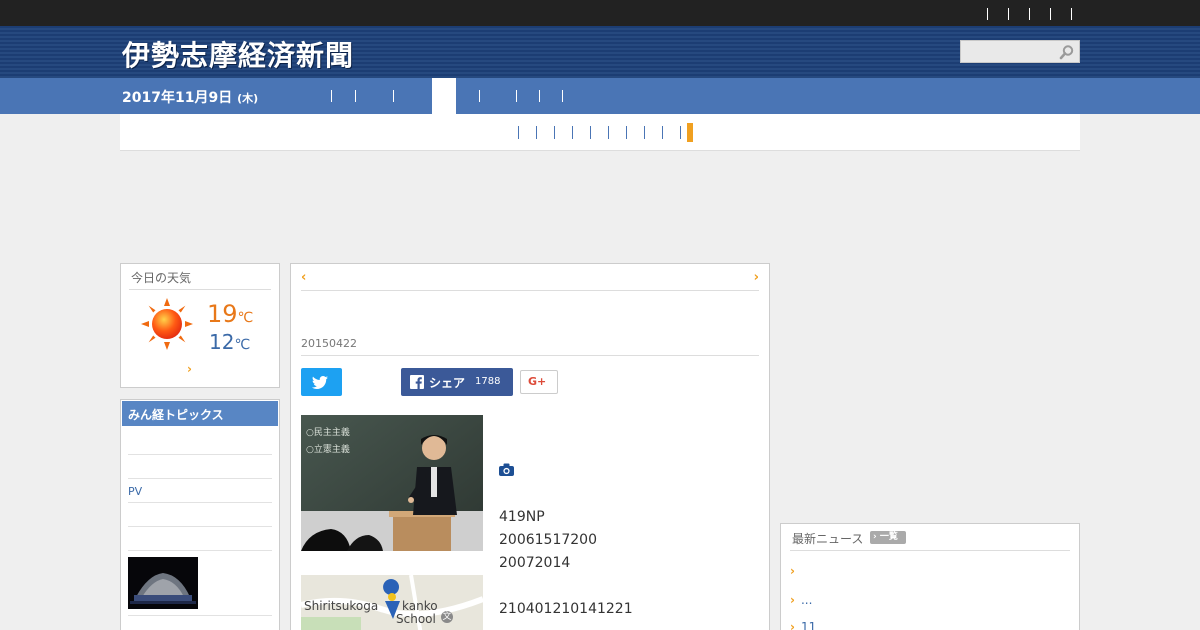 The height and width of the screenshot is (630, 1200). Describe the element at coordinates (392, 483) in the screenshot. I see `article-photo: ○民主主義 ○立憲主義` at that location.